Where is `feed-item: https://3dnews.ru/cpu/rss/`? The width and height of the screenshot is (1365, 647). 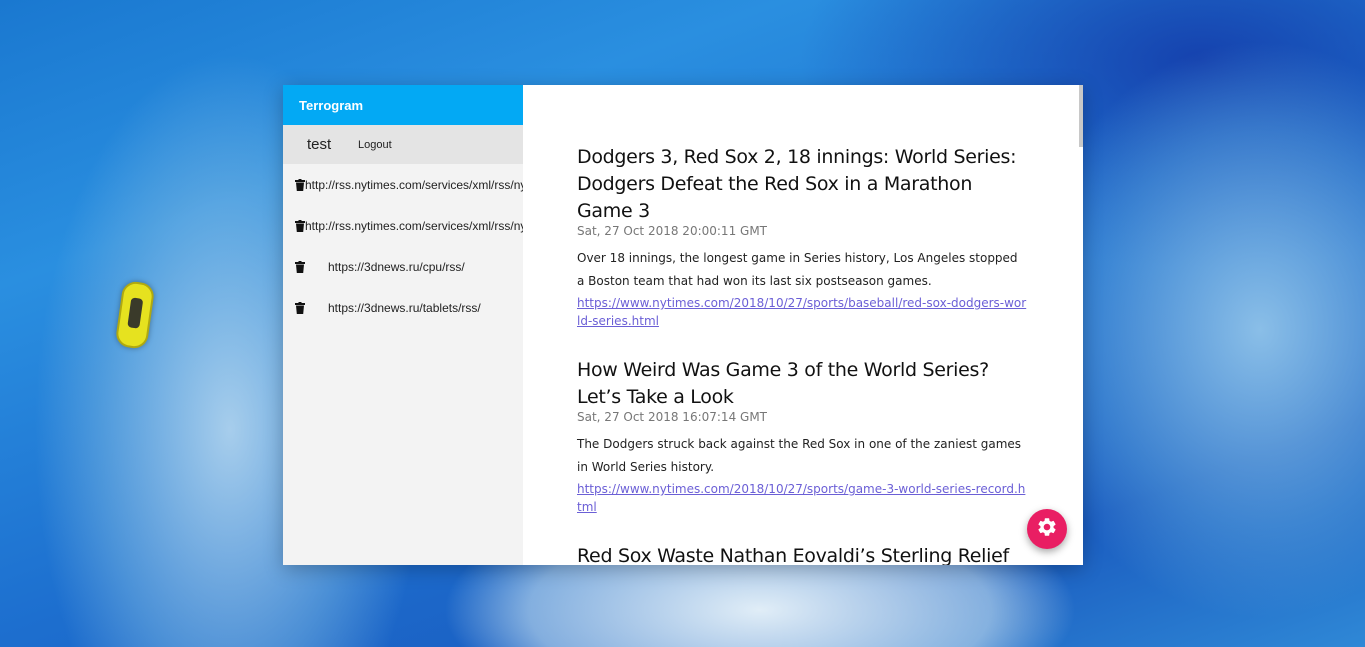 feed-item: https://3dnews.ru/cpu/rss/ is located at coordinates (403, 266).